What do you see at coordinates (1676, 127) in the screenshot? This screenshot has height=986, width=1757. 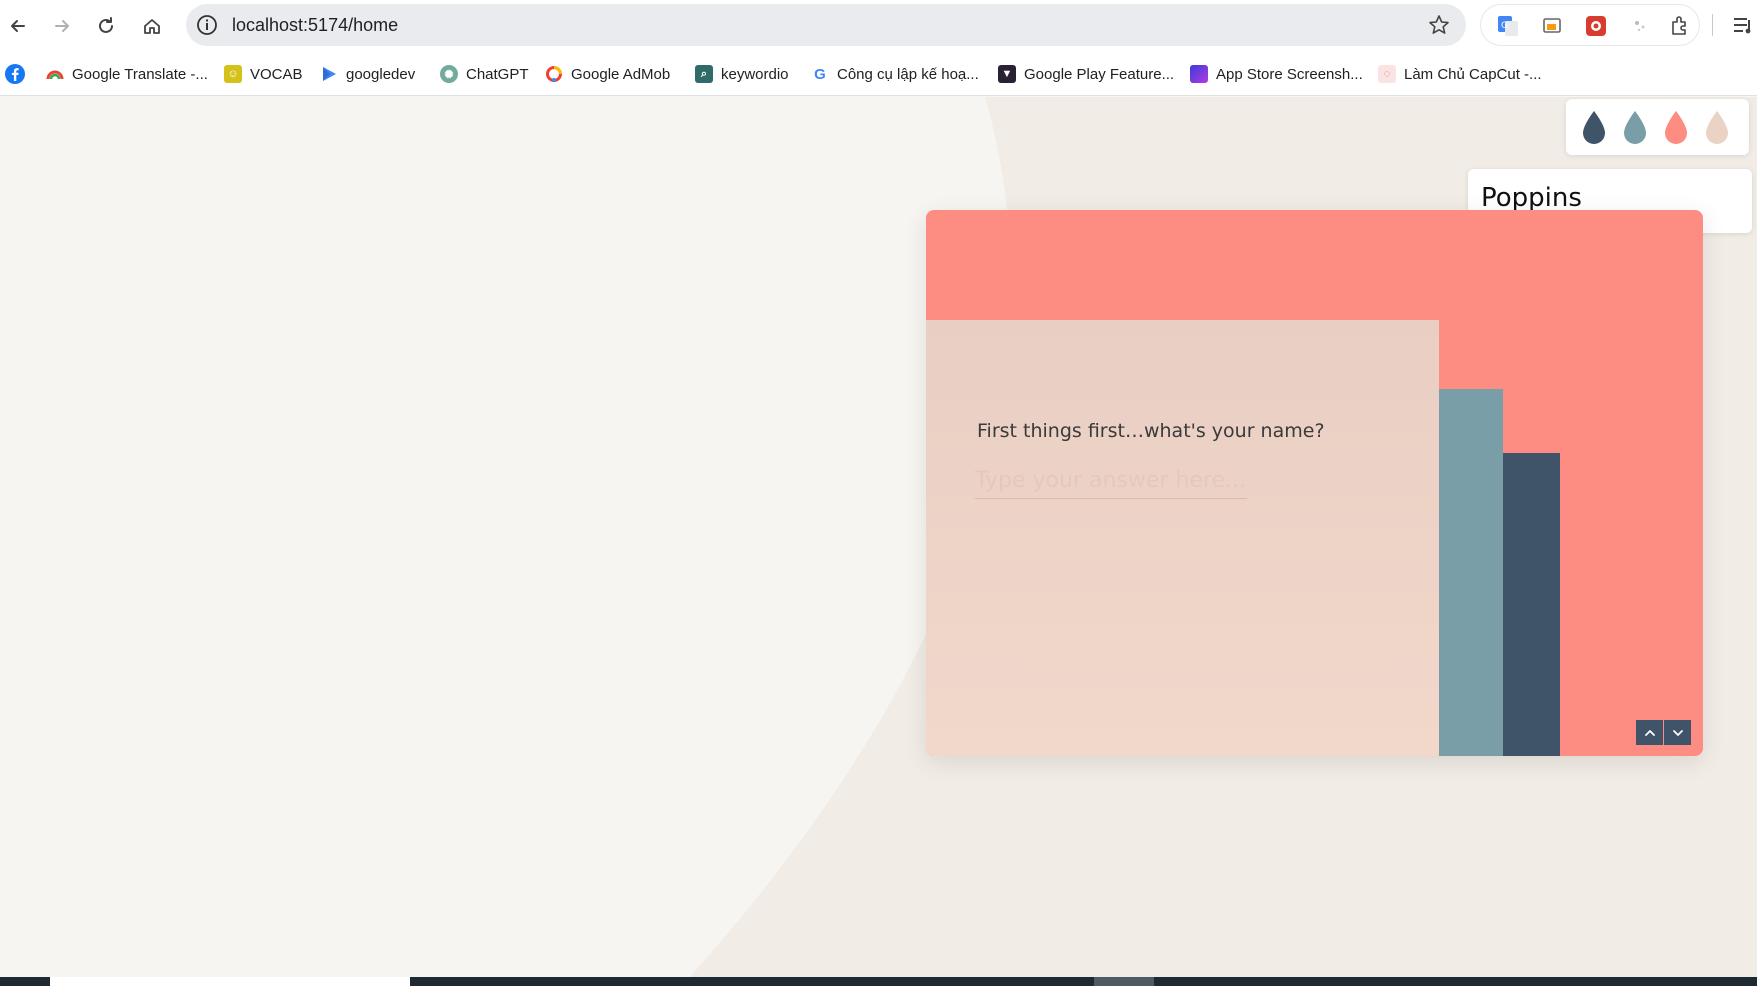 I see `color-swatch-coral` at bounding box center [1676, 127].